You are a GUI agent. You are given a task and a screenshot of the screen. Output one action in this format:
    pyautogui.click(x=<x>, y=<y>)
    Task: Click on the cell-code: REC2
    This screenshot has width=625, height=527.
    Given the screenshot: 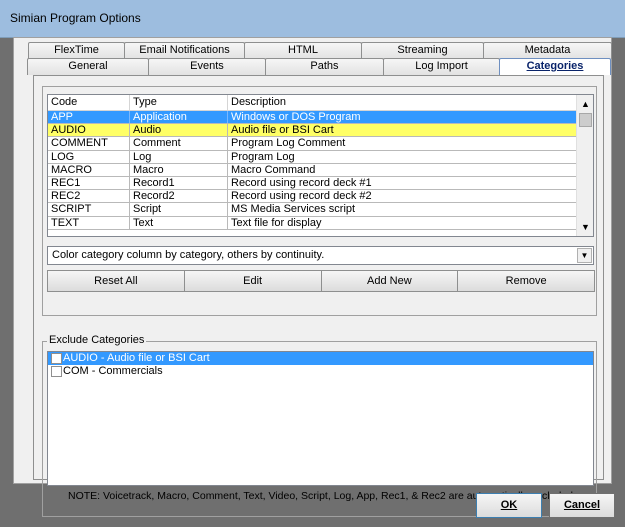 What is the action you would take?
    pyautogui.click(x=89, y=196)
    